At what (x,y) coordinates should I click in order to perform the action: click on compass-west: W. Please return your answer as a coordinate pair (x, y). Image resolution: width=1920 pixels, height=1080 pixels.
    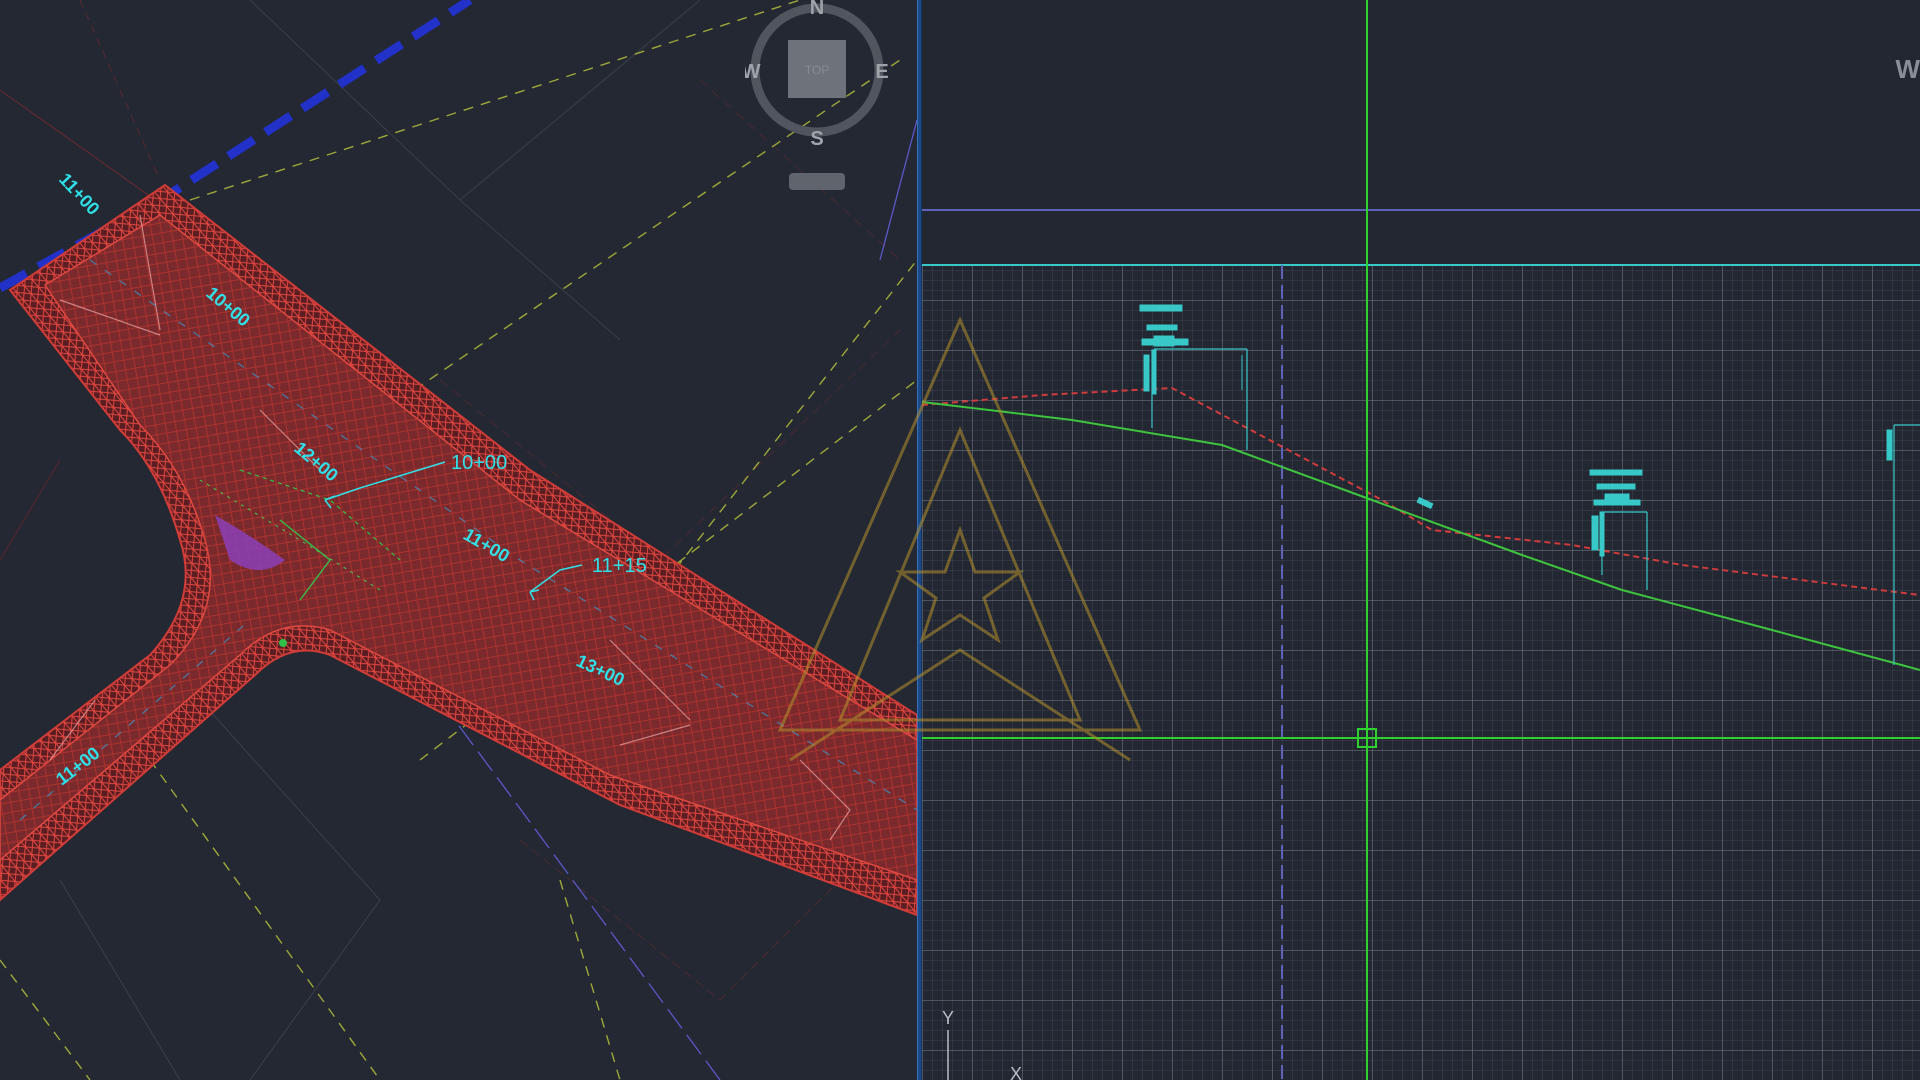
    Looking at the image, I should click on (753, 72).